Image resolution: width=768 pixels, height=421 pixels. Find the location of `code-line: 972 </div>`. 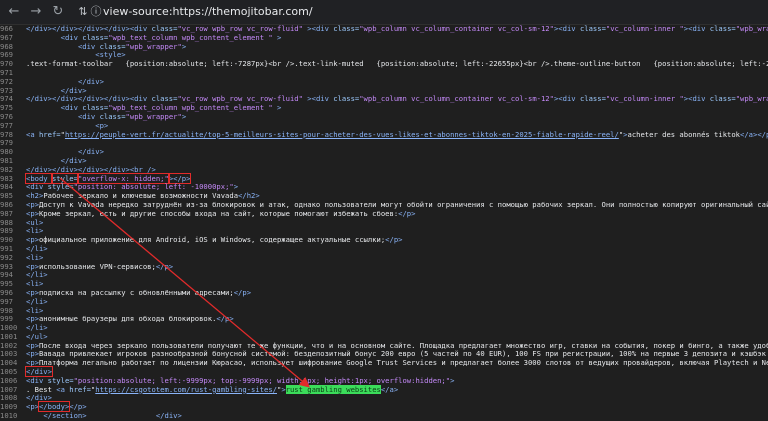

code-line: 972 </div> is located at coordinates (384, 81).